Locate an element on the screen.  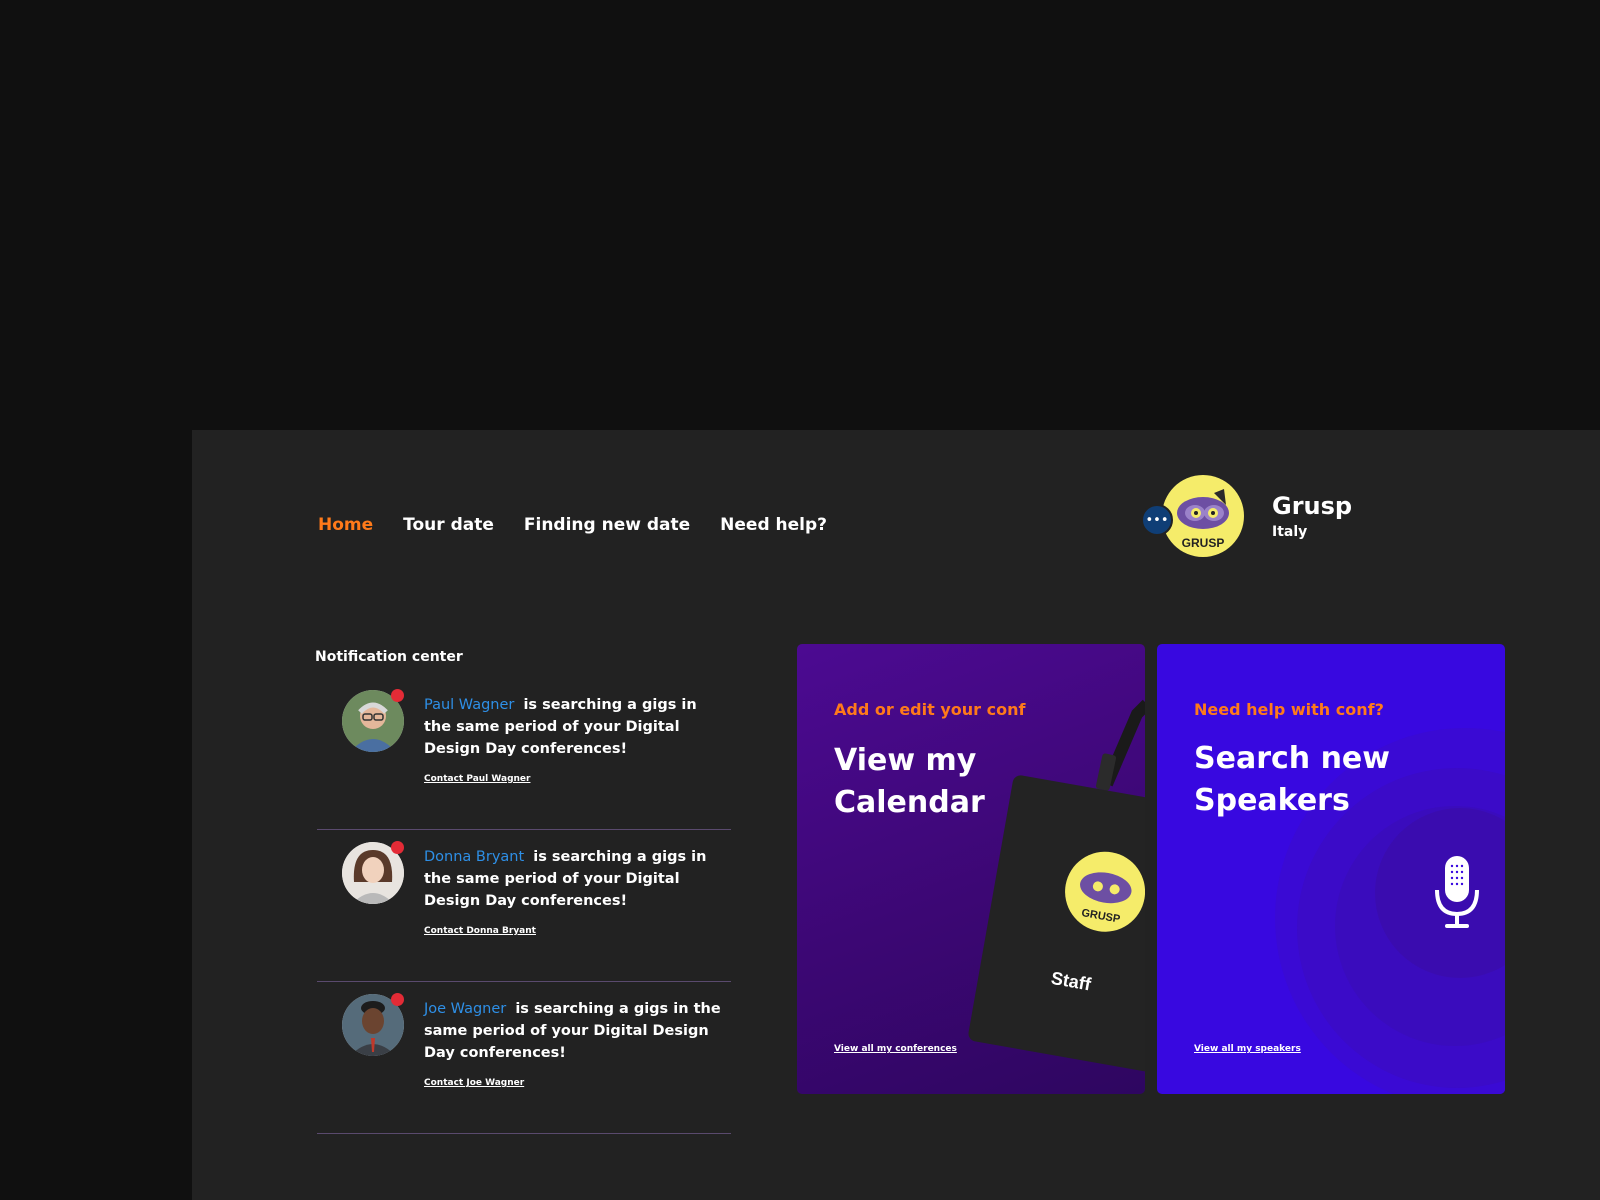
card-title: View my Calendar is located at coordinates (909, 781).